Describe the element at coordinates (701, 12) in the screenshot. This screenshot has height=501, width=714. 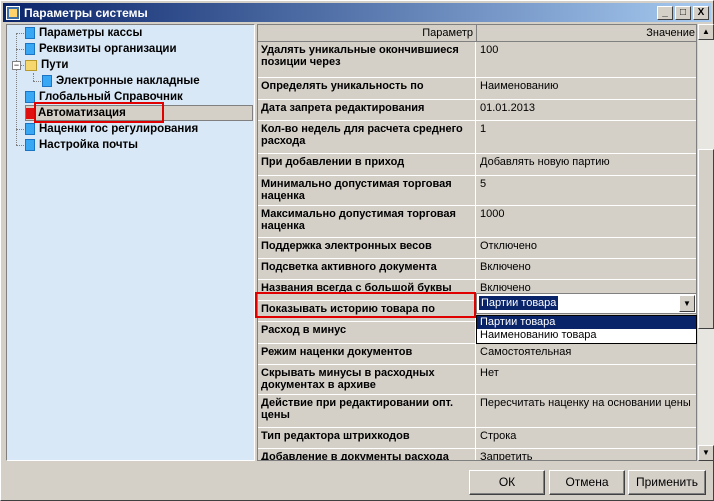
I see `close-button: X` at that location.